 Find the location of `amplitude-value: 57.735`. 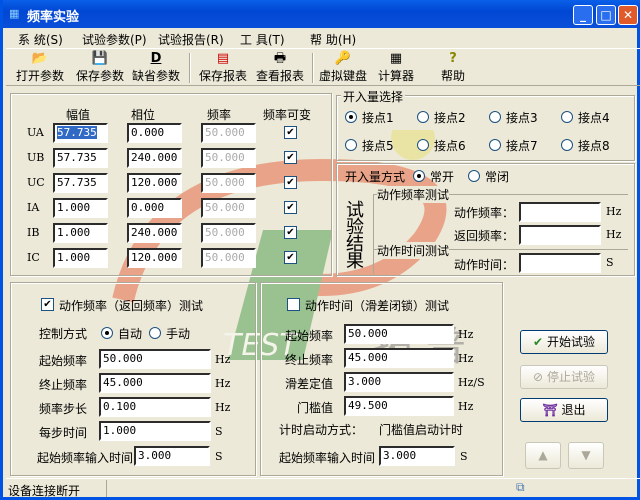

amplitude-value: 57.735 is located at coordinates (77, 132).